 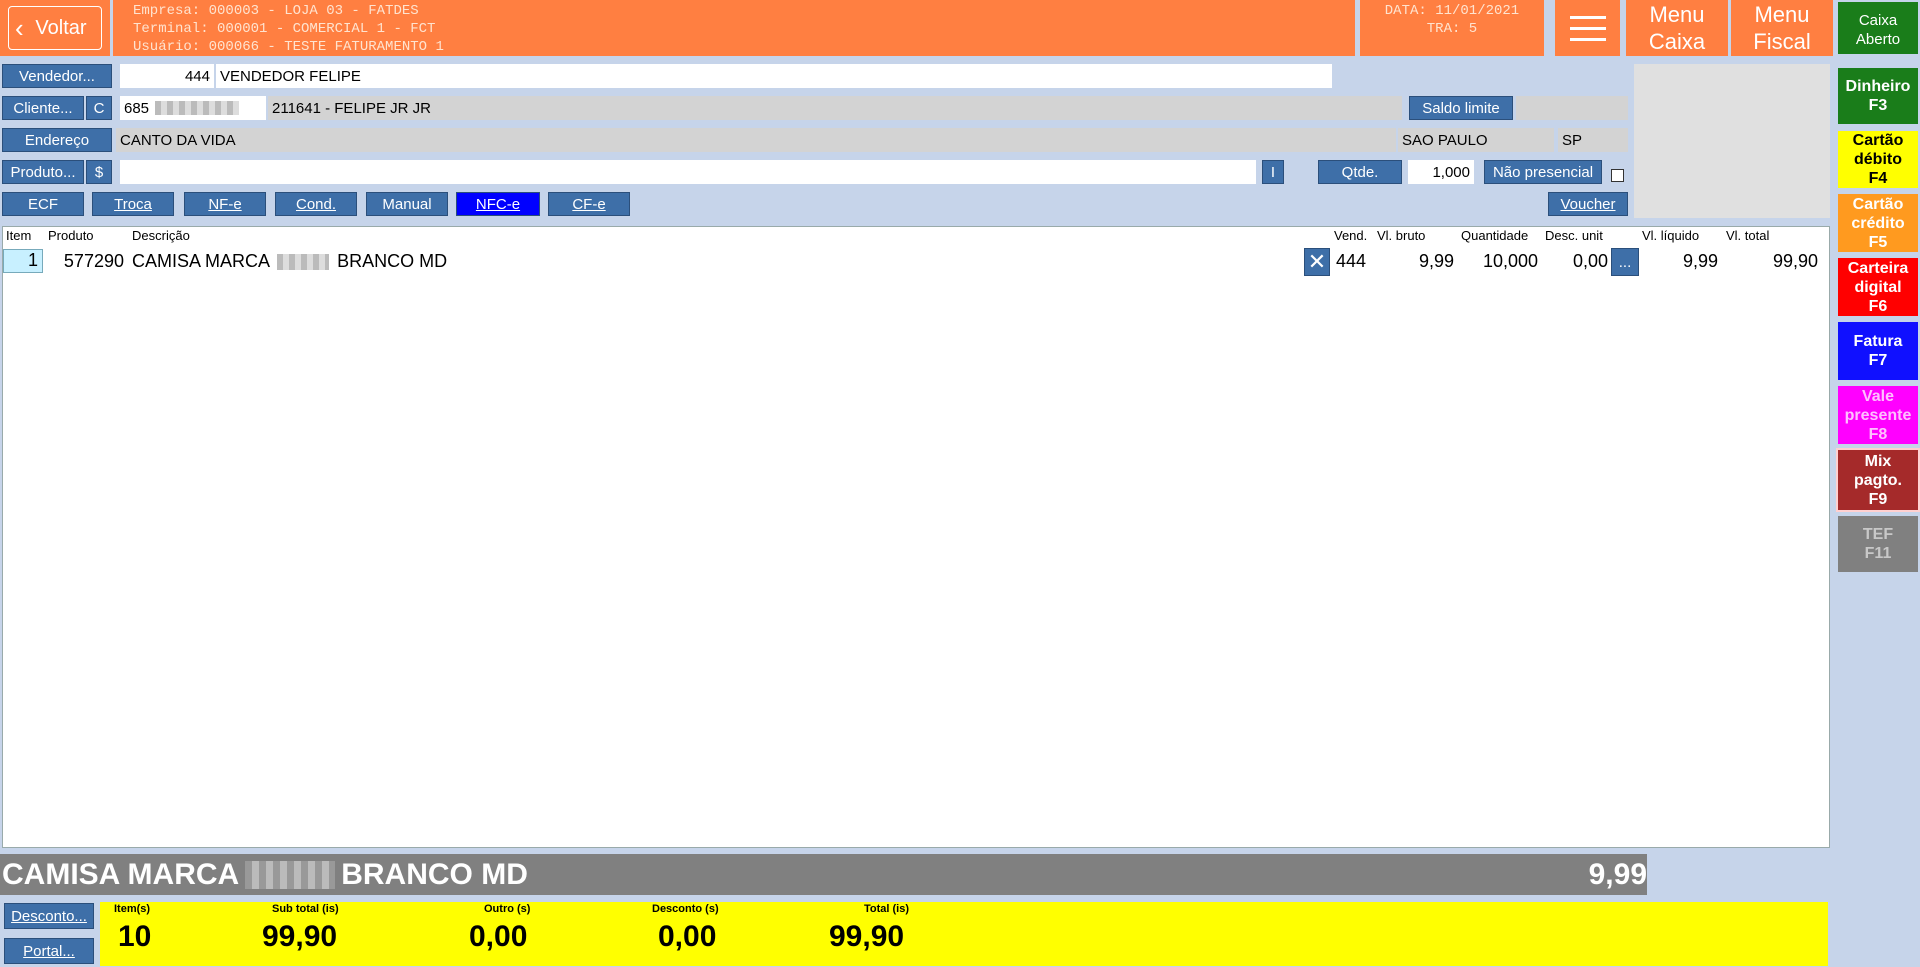 What do you see at coordinates (589, 204) in the screenshot?
I see `mode-cfe-button: CF-e` at bounding box center [589, 204].